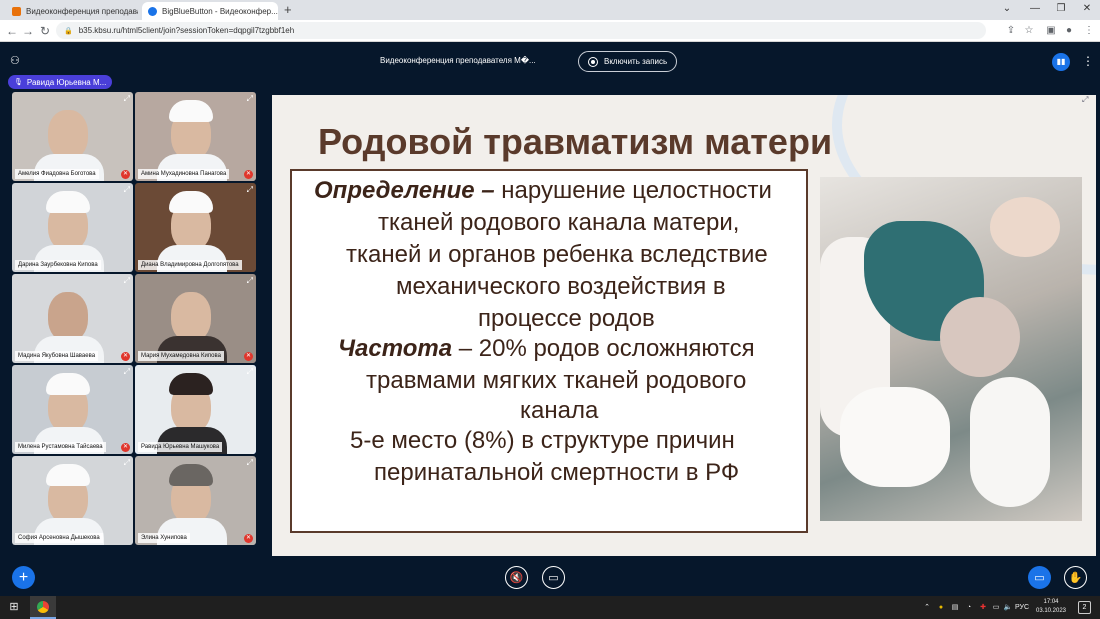  What do you see at coordinates (60, 447) in the screenshot?
I see `participant-name: Милена Рустамовна Тайсаева` at bounding box center [60, 447].